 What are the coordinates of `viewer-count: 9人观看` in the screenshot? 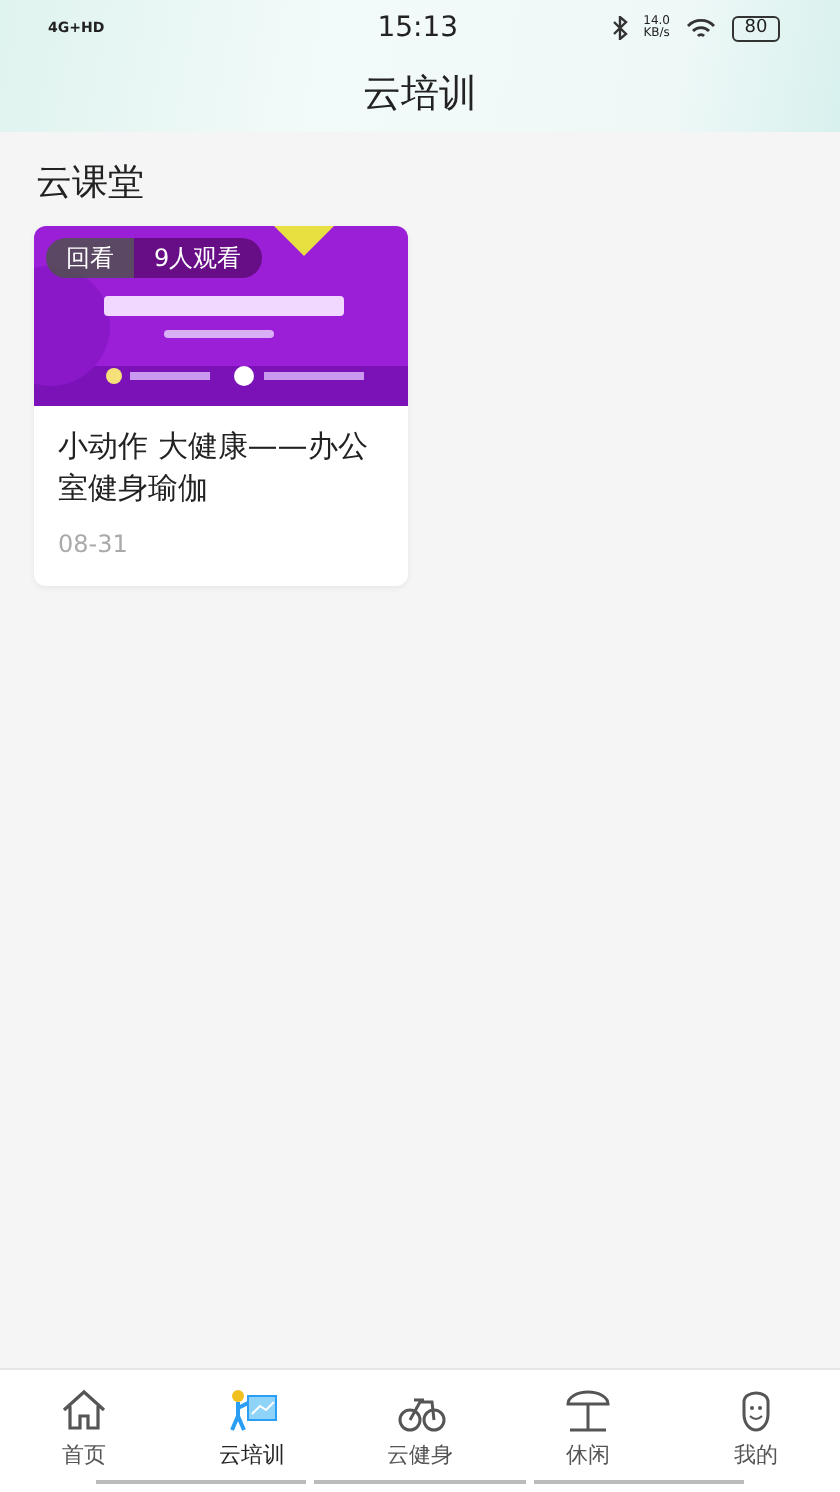 It's located at (198, 258).